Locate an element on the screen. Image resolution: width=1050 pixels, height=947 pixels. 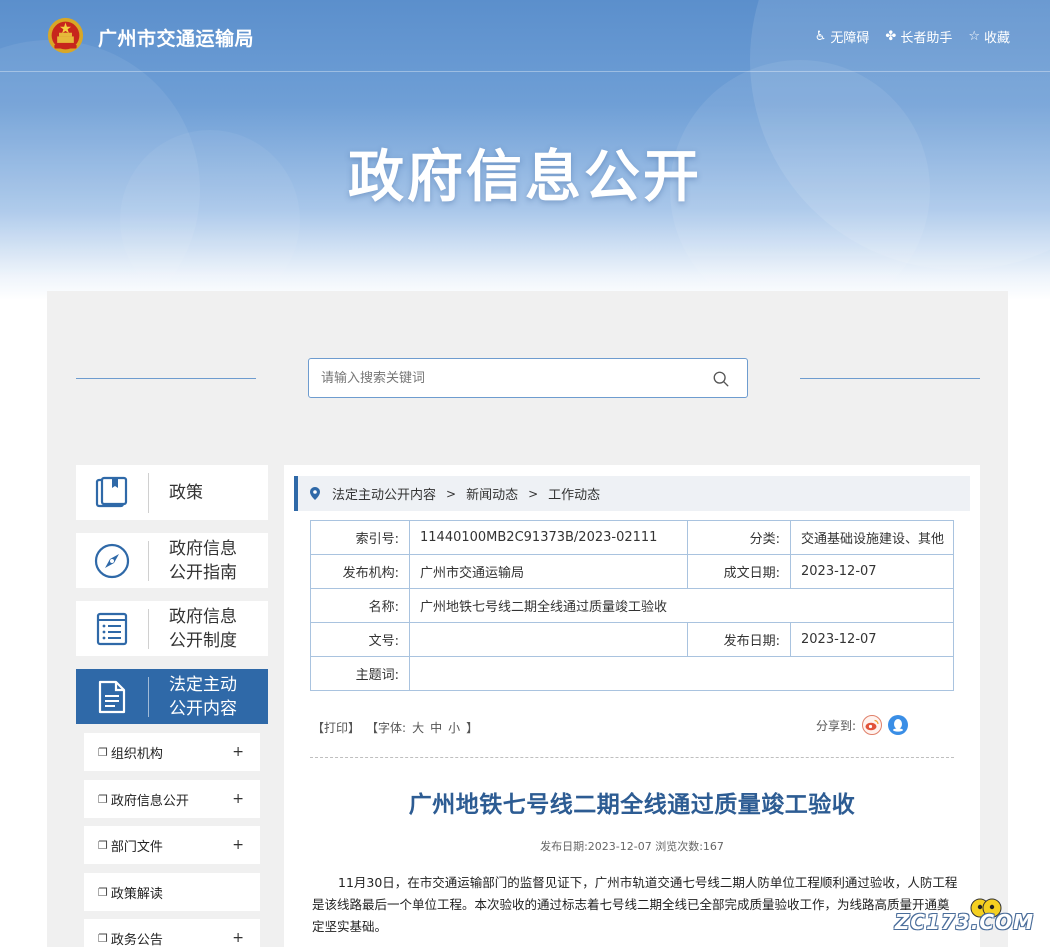
share-bar: 分享到: is located at coordinates (862, 725).